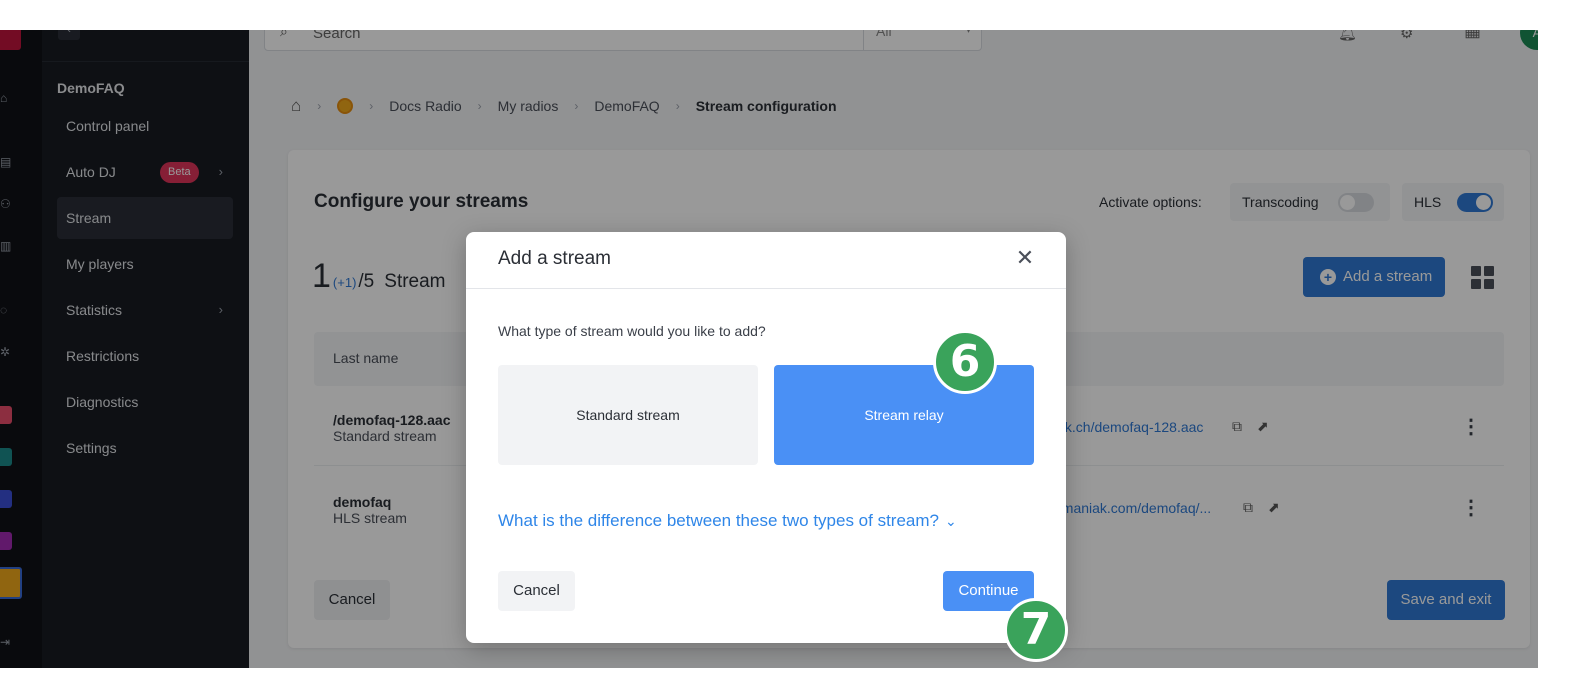 This screenshot has width=1570, height=699. What do you see at coordinates (965, 362) in the screenshot?
I see `step-callout-6: 6` at bounding box center [965, 362].